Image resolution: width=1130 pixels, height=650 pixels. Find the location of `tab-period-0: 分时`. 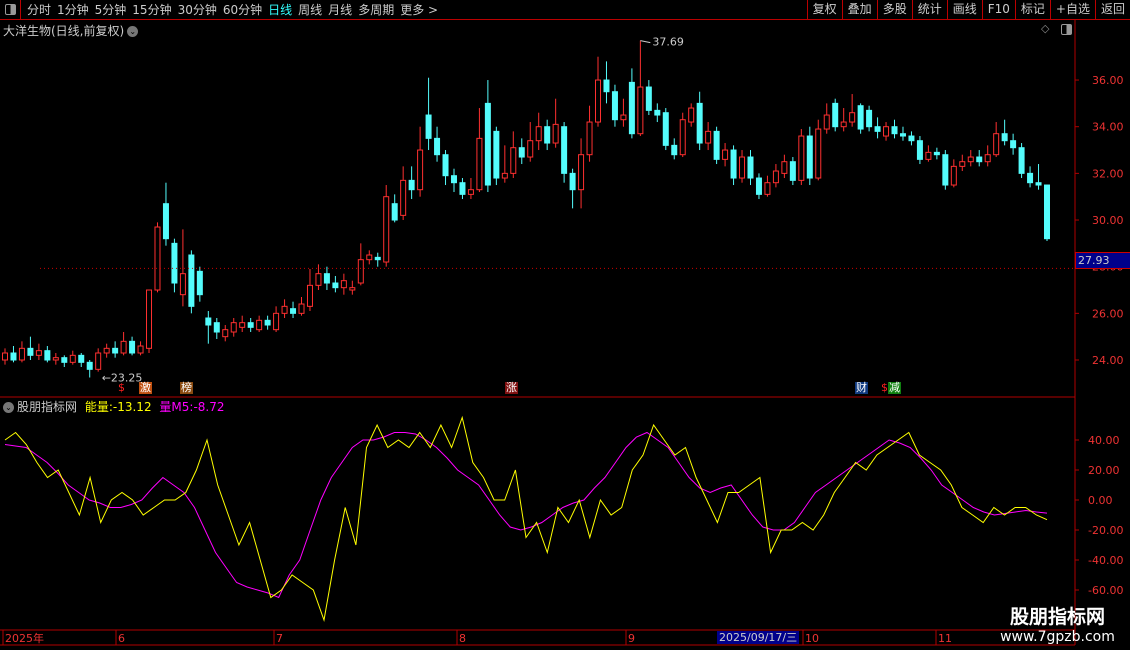

tab-period-0: 分时 is located at coordinates (39, 10).